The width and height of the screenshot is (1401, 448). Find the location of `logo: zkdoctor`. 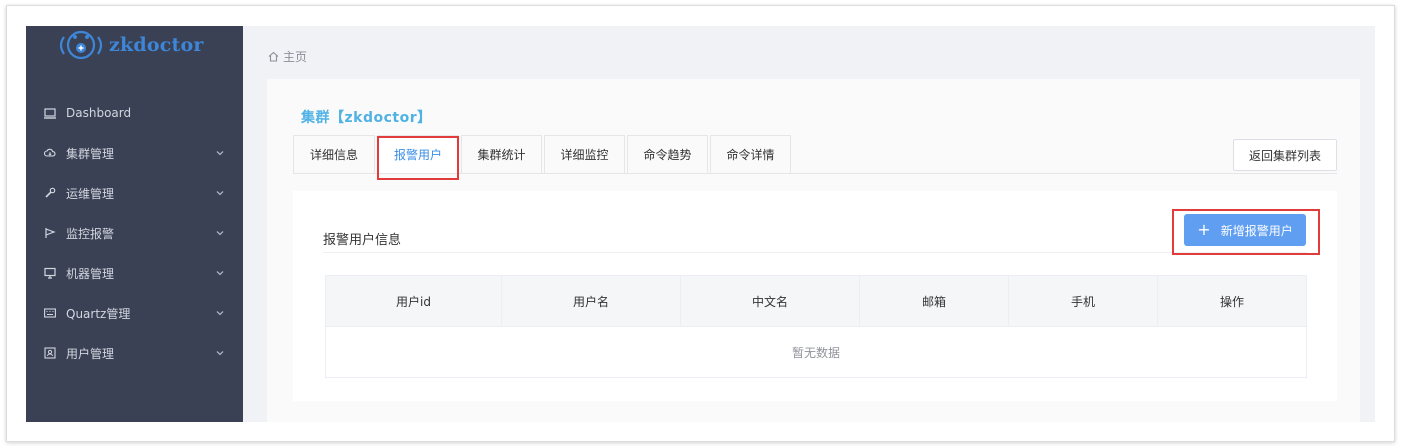

logo: zkdoctor is located at coordinates (130, 45).